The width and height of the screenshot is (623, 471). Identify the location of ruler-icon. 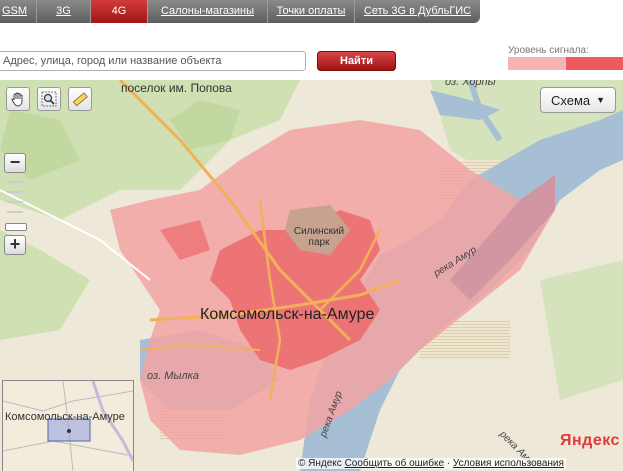
(80, 99).